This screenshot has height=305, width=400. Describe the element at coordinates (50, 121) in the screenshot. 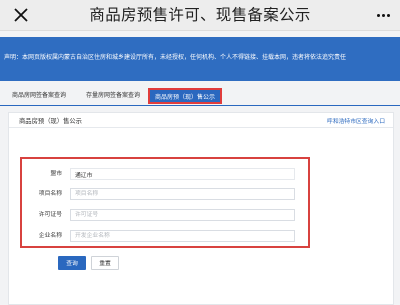

I see `panel-title: 商品房预（现）售公示` at that location.